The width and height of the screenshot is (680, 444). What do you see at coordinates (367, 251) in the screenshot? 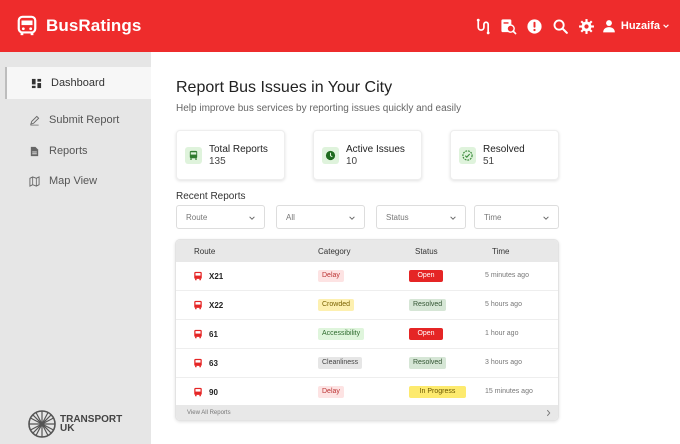
I see `table-header: Route Category Status Time` at bounding box center [367, 251].